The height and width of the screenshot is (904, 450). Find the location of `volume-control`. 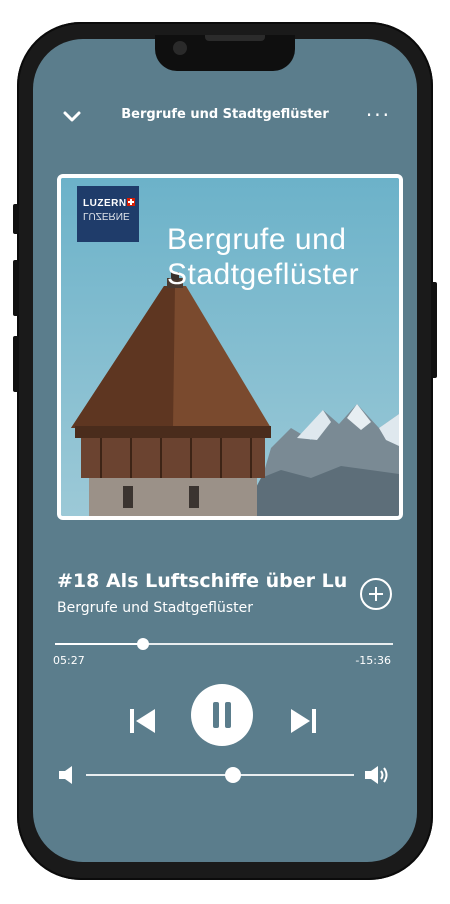

volume-control is located at coordinates (225, 774).